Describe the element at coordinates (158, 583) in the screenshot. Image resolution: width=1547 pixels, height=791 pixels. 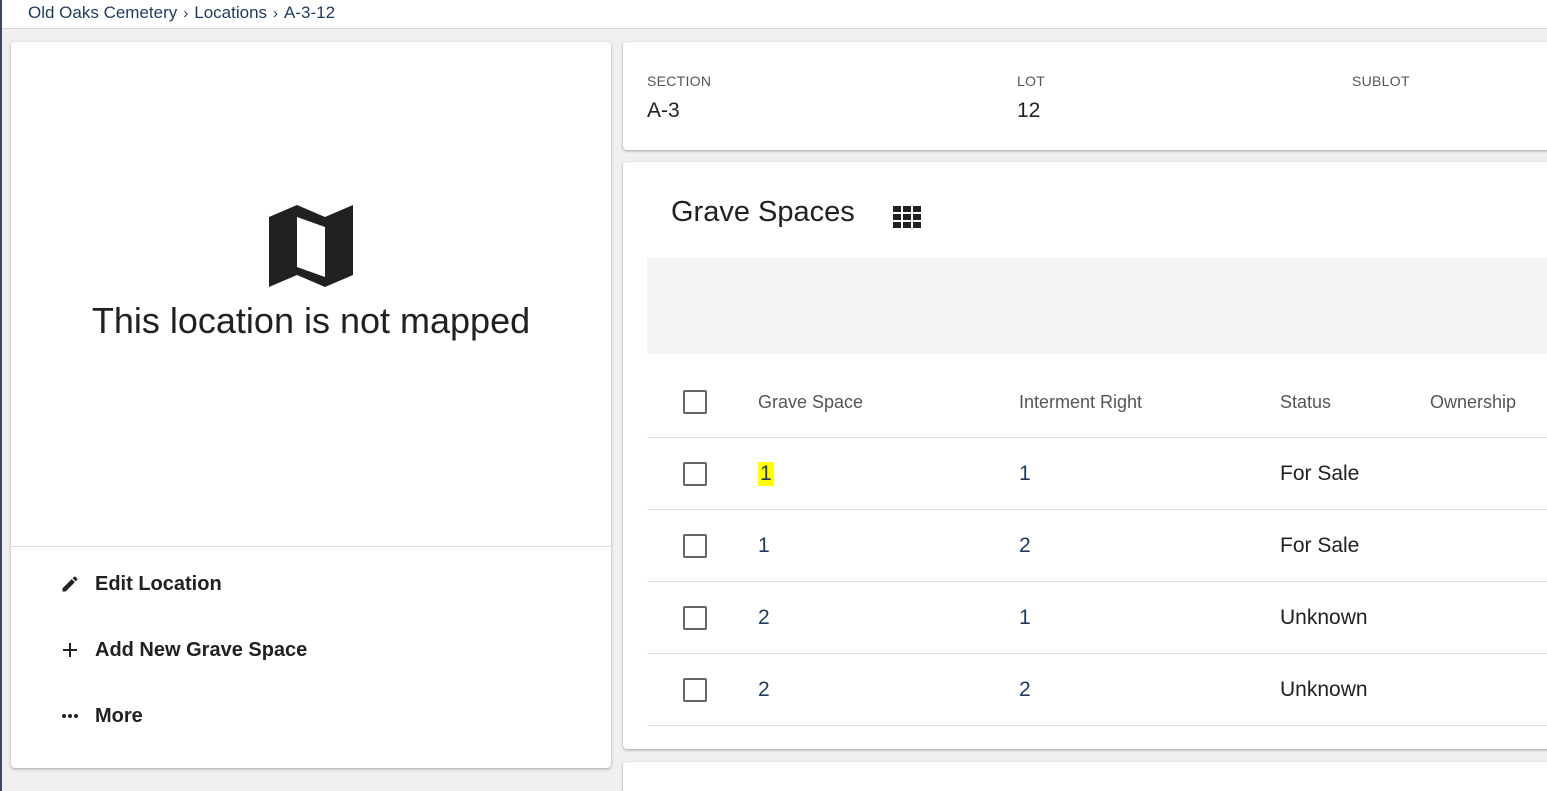
I see `edit-location-label: Edit Location` at that location.